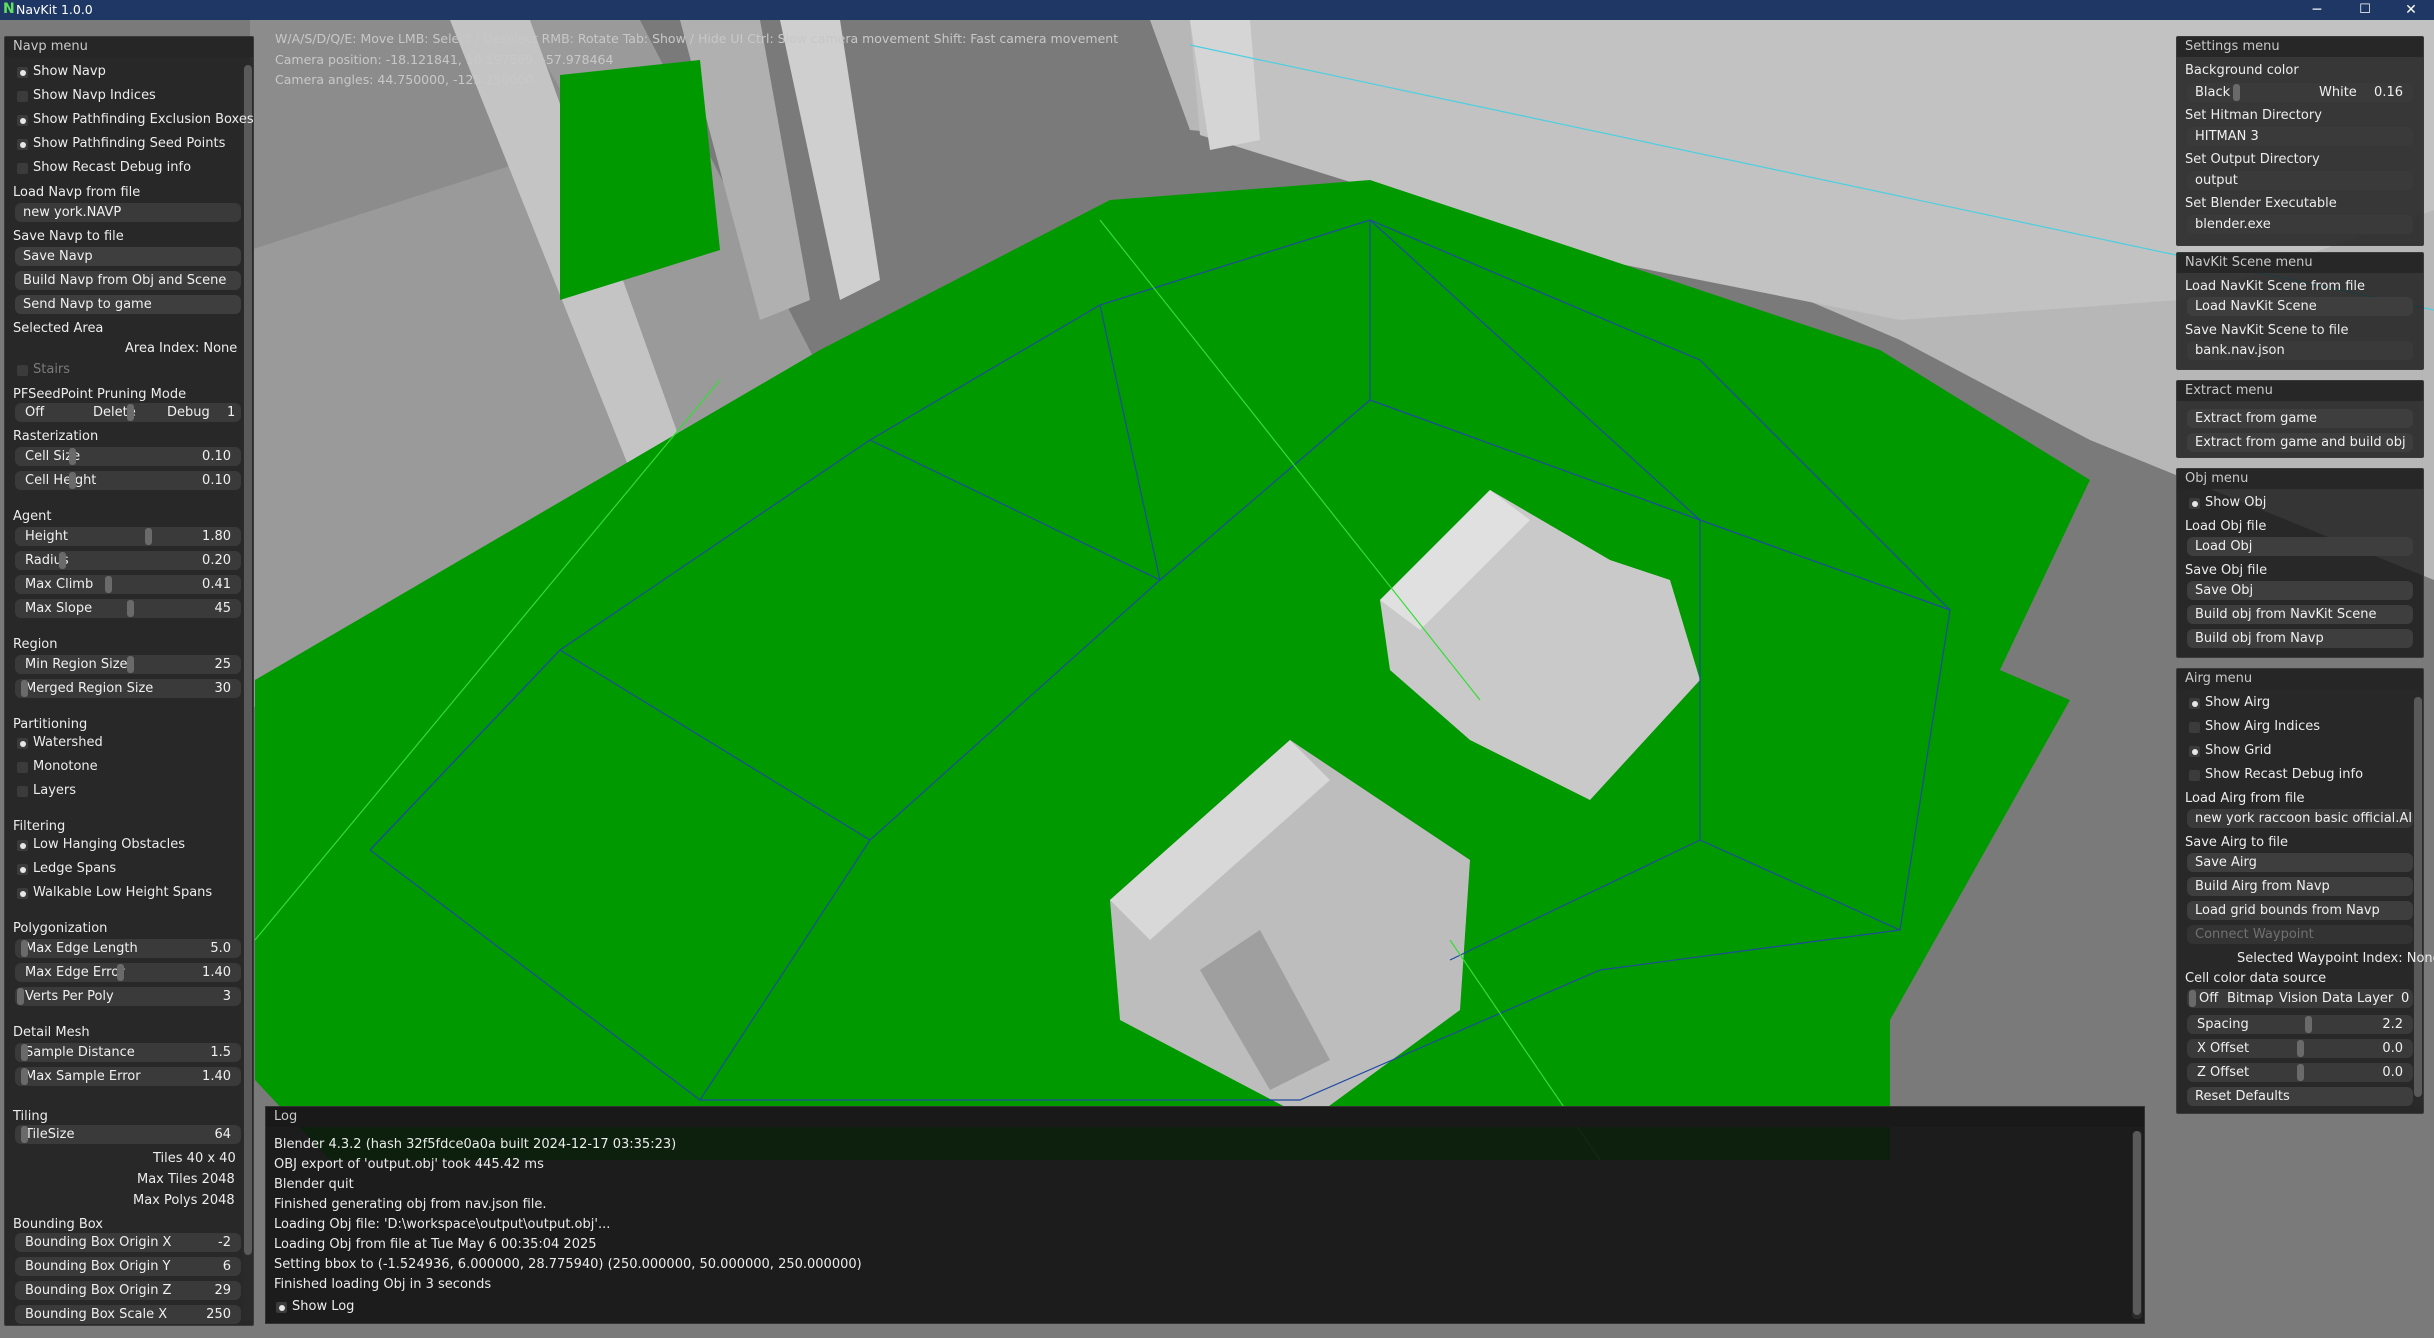  I want to click on max-slope-slider: Max Slope 45, so click(128, 608).